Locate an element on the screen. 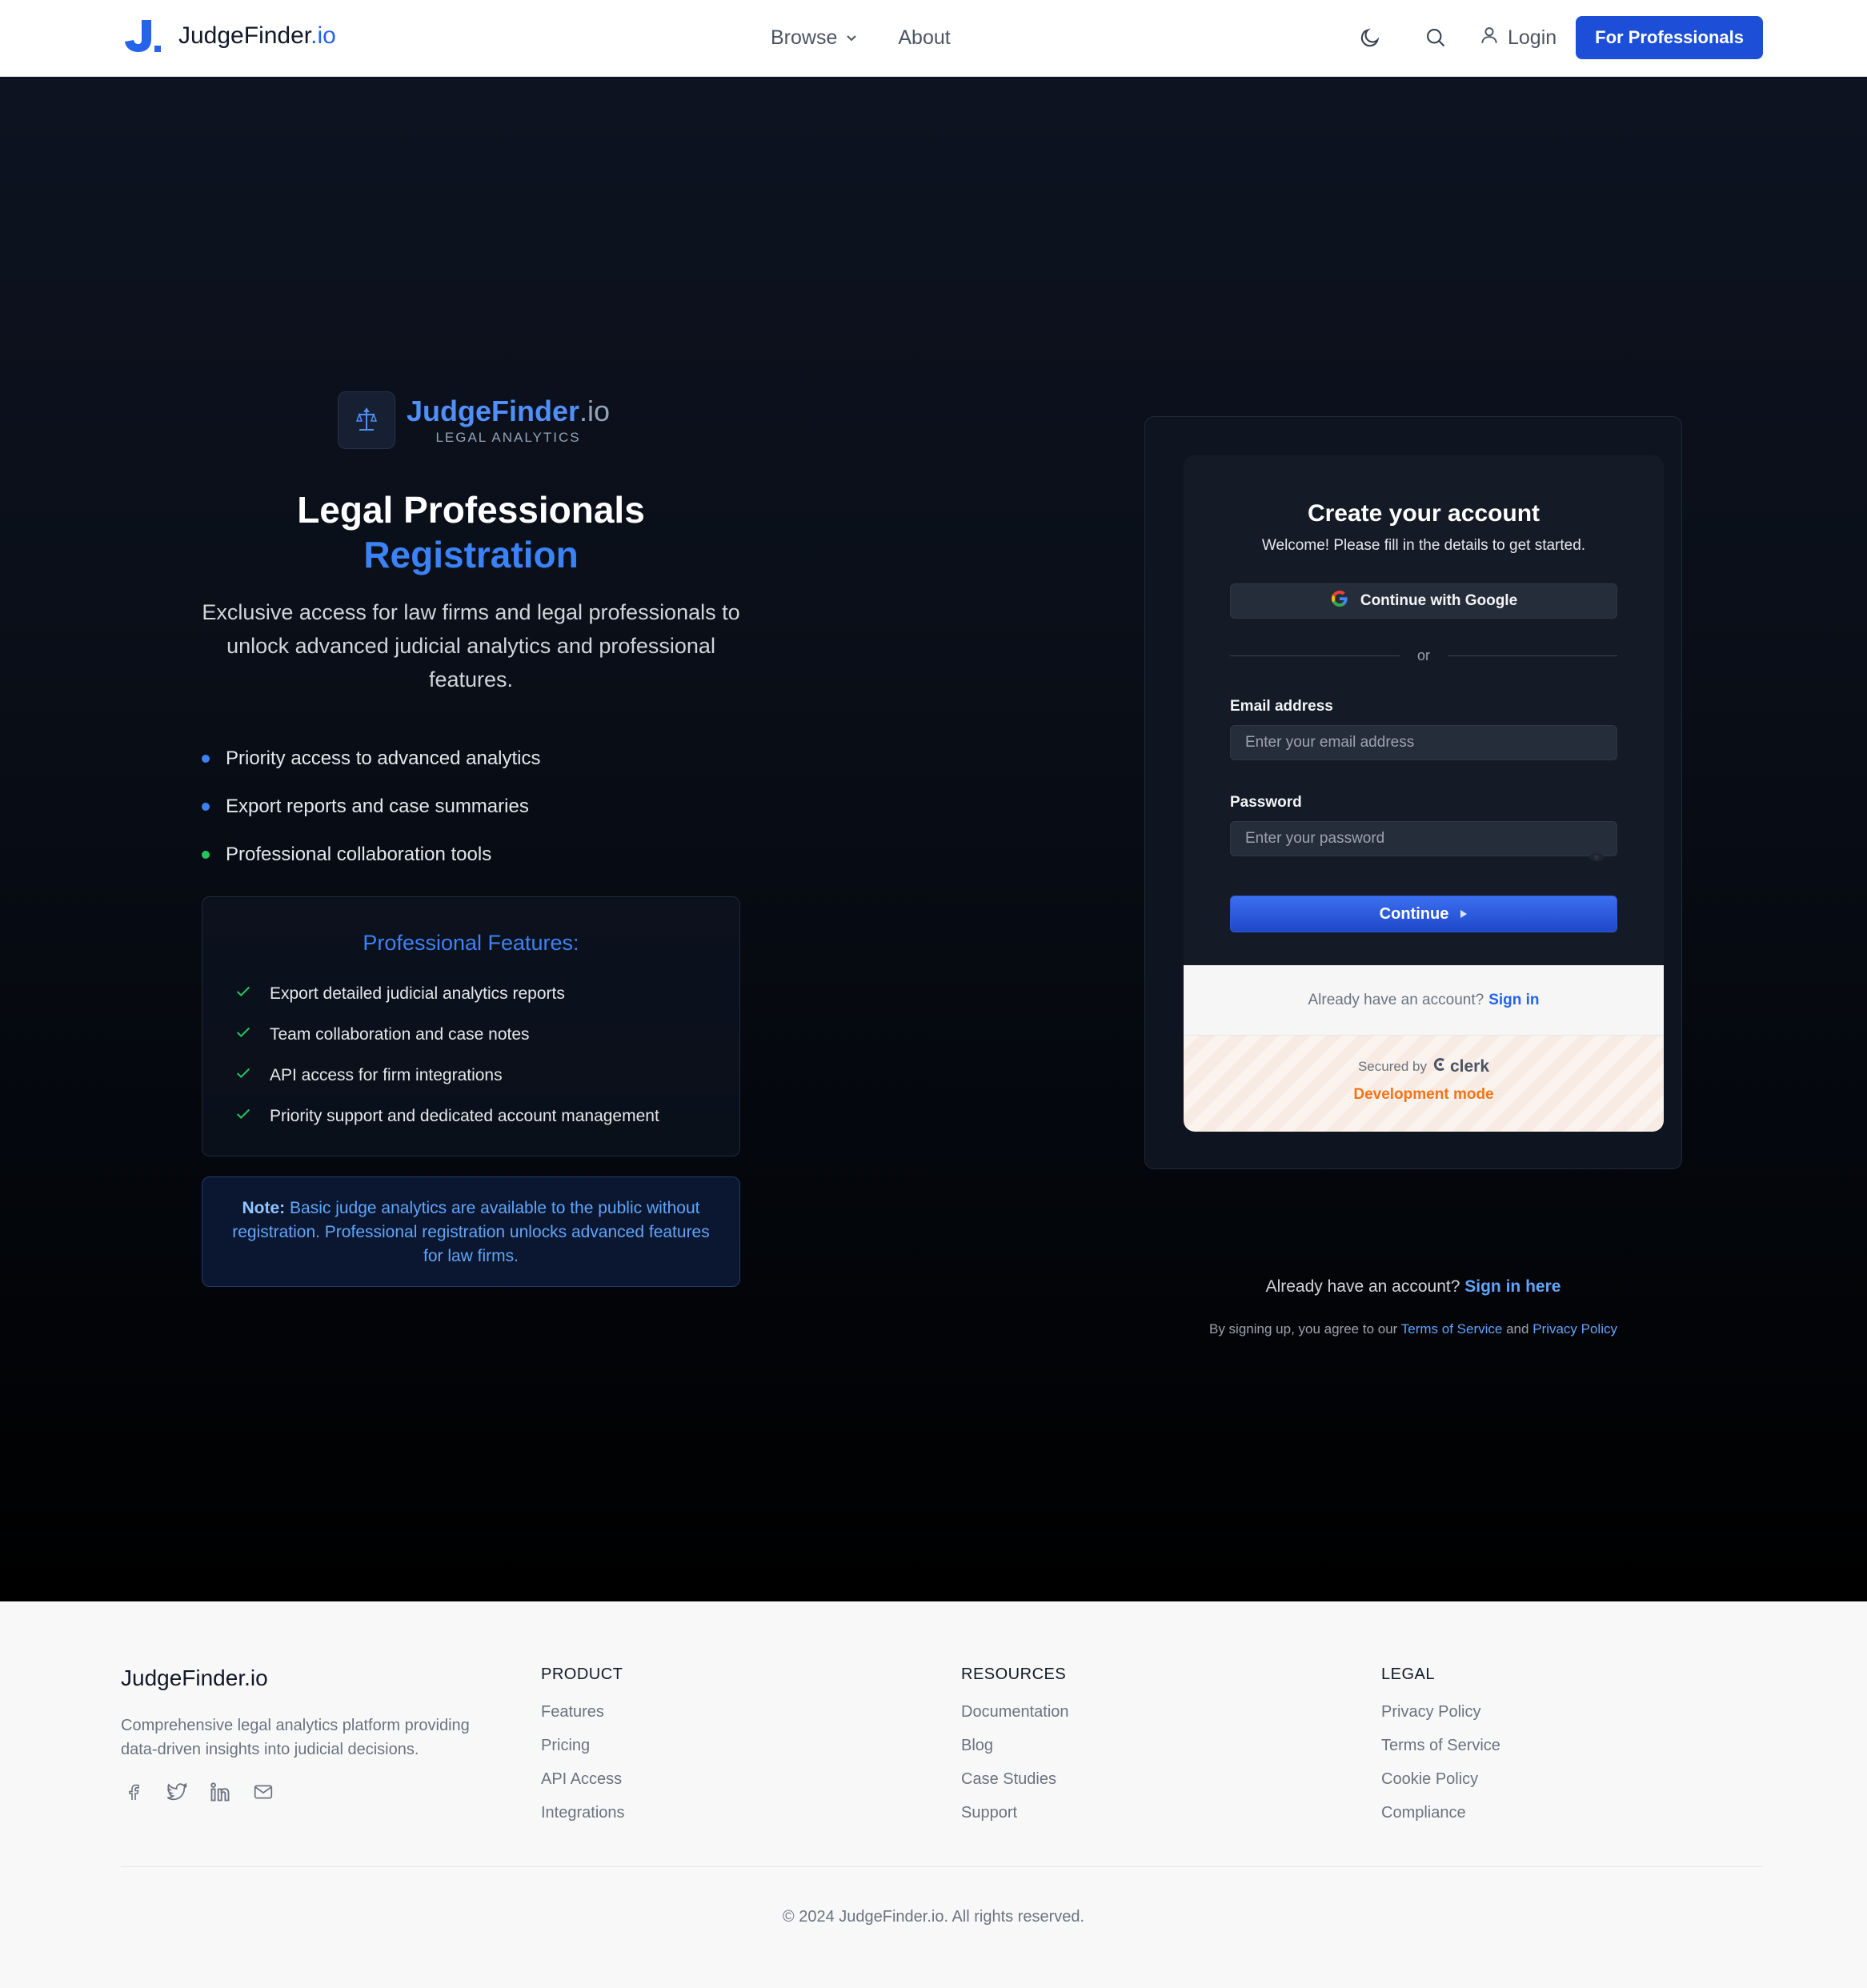 The width and height of the screenshot is (1867, 1988). sign-in-here-link: Sign in here is located at coordinates (1513, 1286).